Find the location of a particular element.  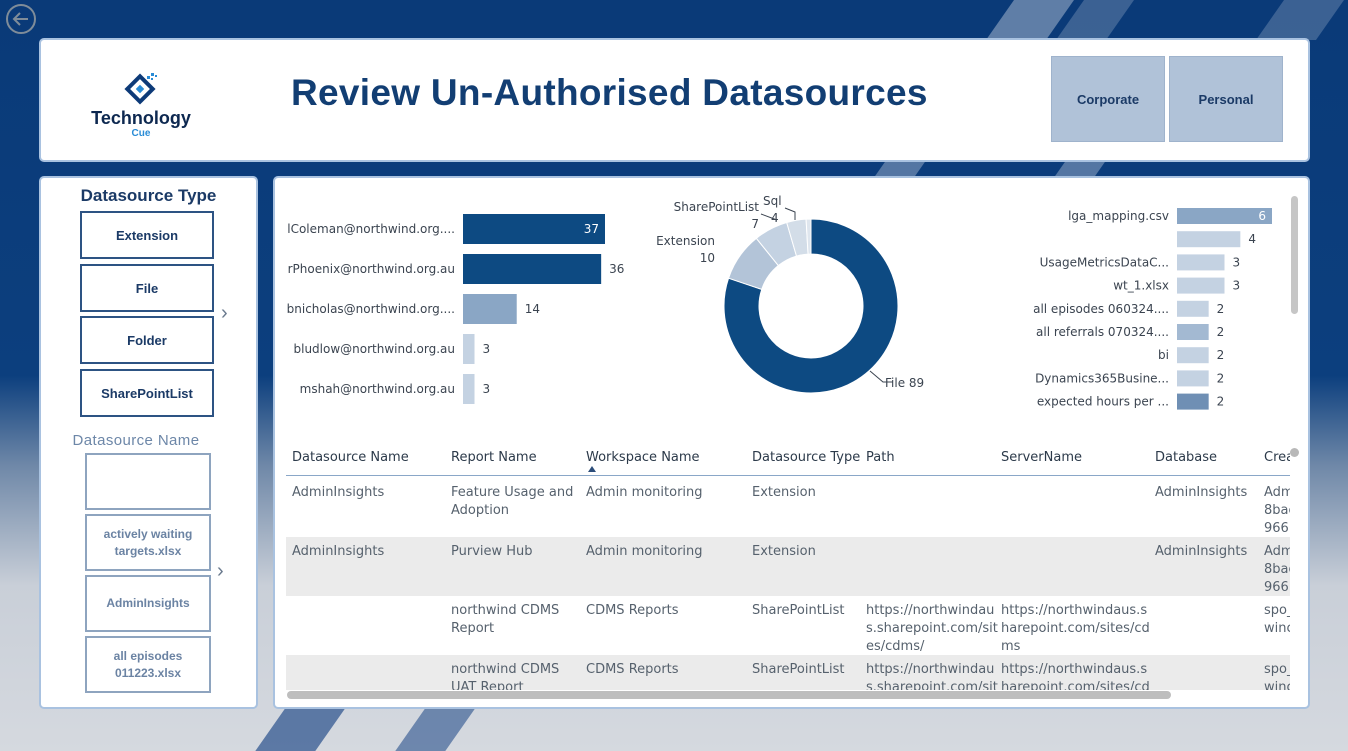

type-option-extension: Extension is located at coordinates (147, 235).